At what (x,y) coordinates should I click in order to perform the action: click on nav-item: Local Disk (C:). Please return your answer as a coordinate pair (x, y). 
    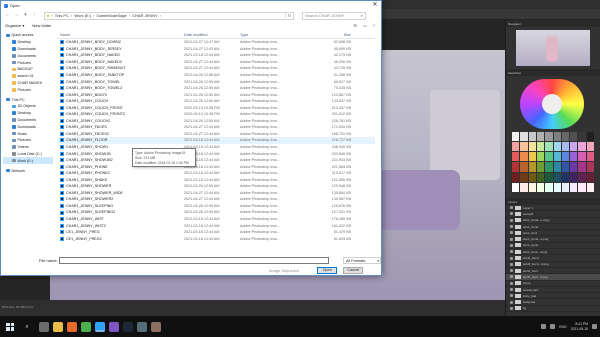
    Looking at the image, I should click on (28, 154).